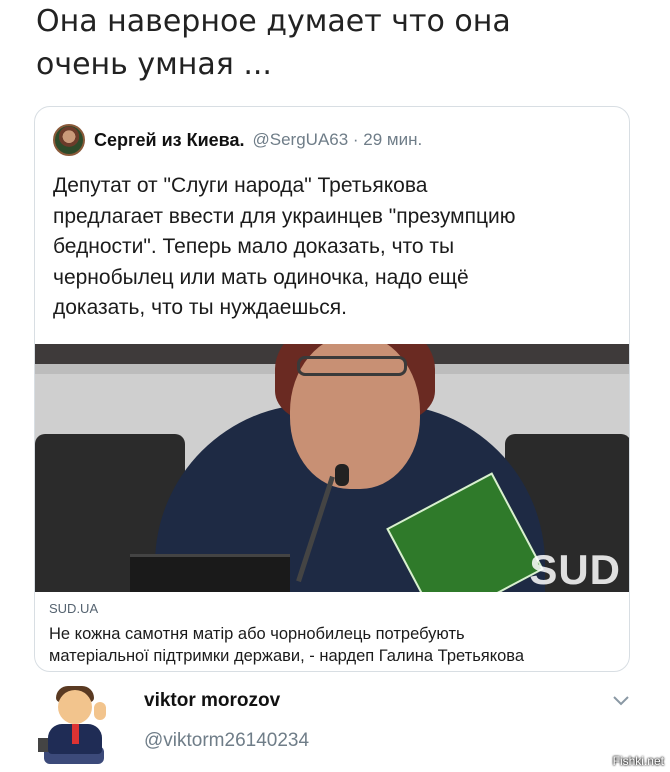 This screenshot has height=772, width=670. I want to click on nameplate, so click(210, 573).